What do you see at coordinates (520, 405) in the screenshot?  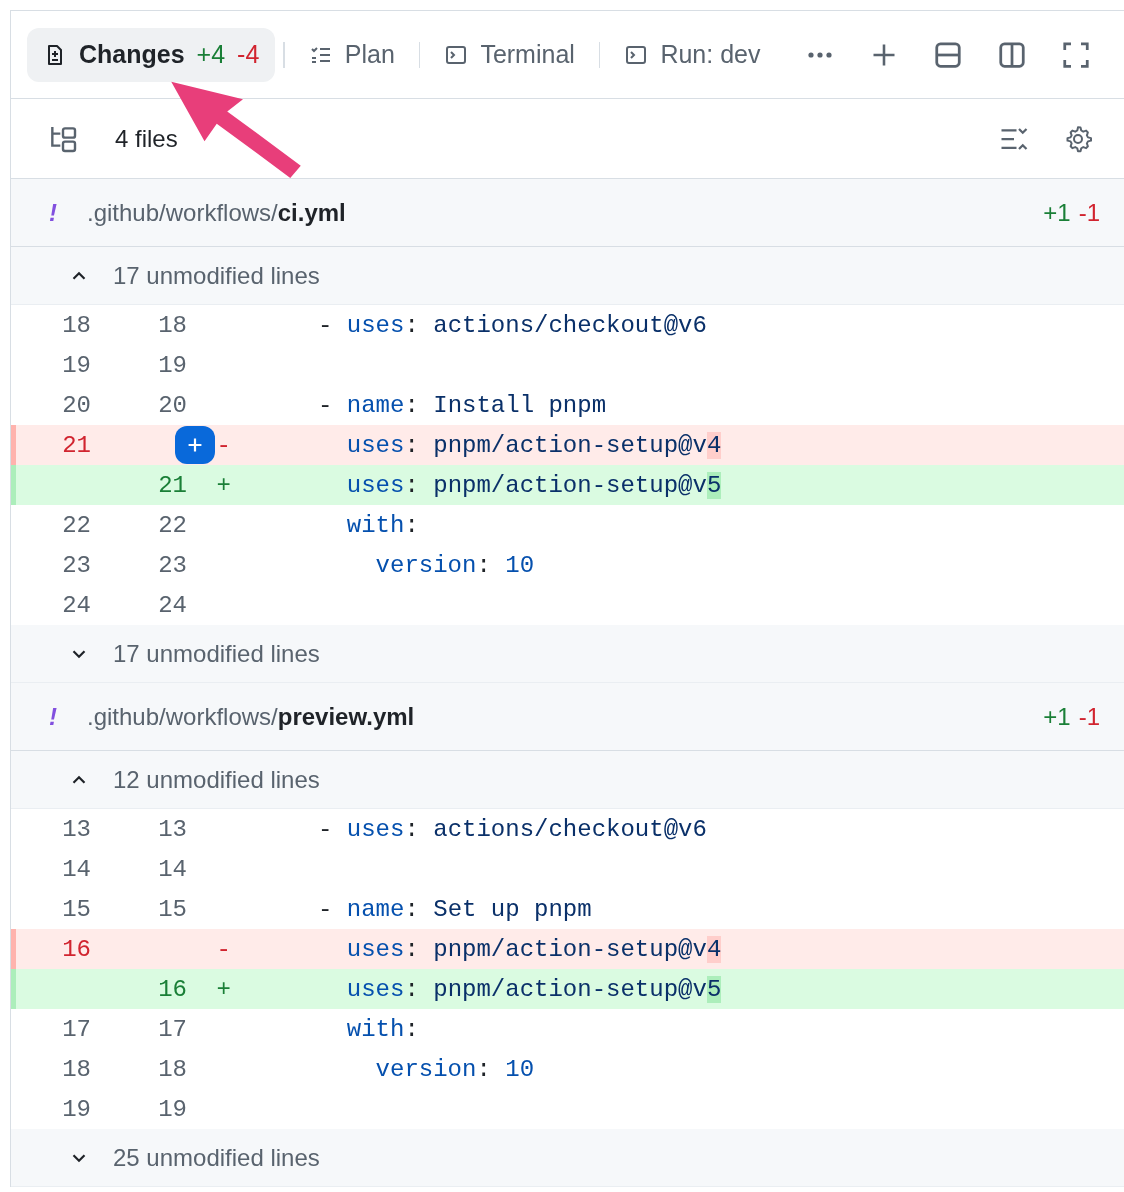 I see `code-value: Install pnpm` at bounding box center [520, 405].